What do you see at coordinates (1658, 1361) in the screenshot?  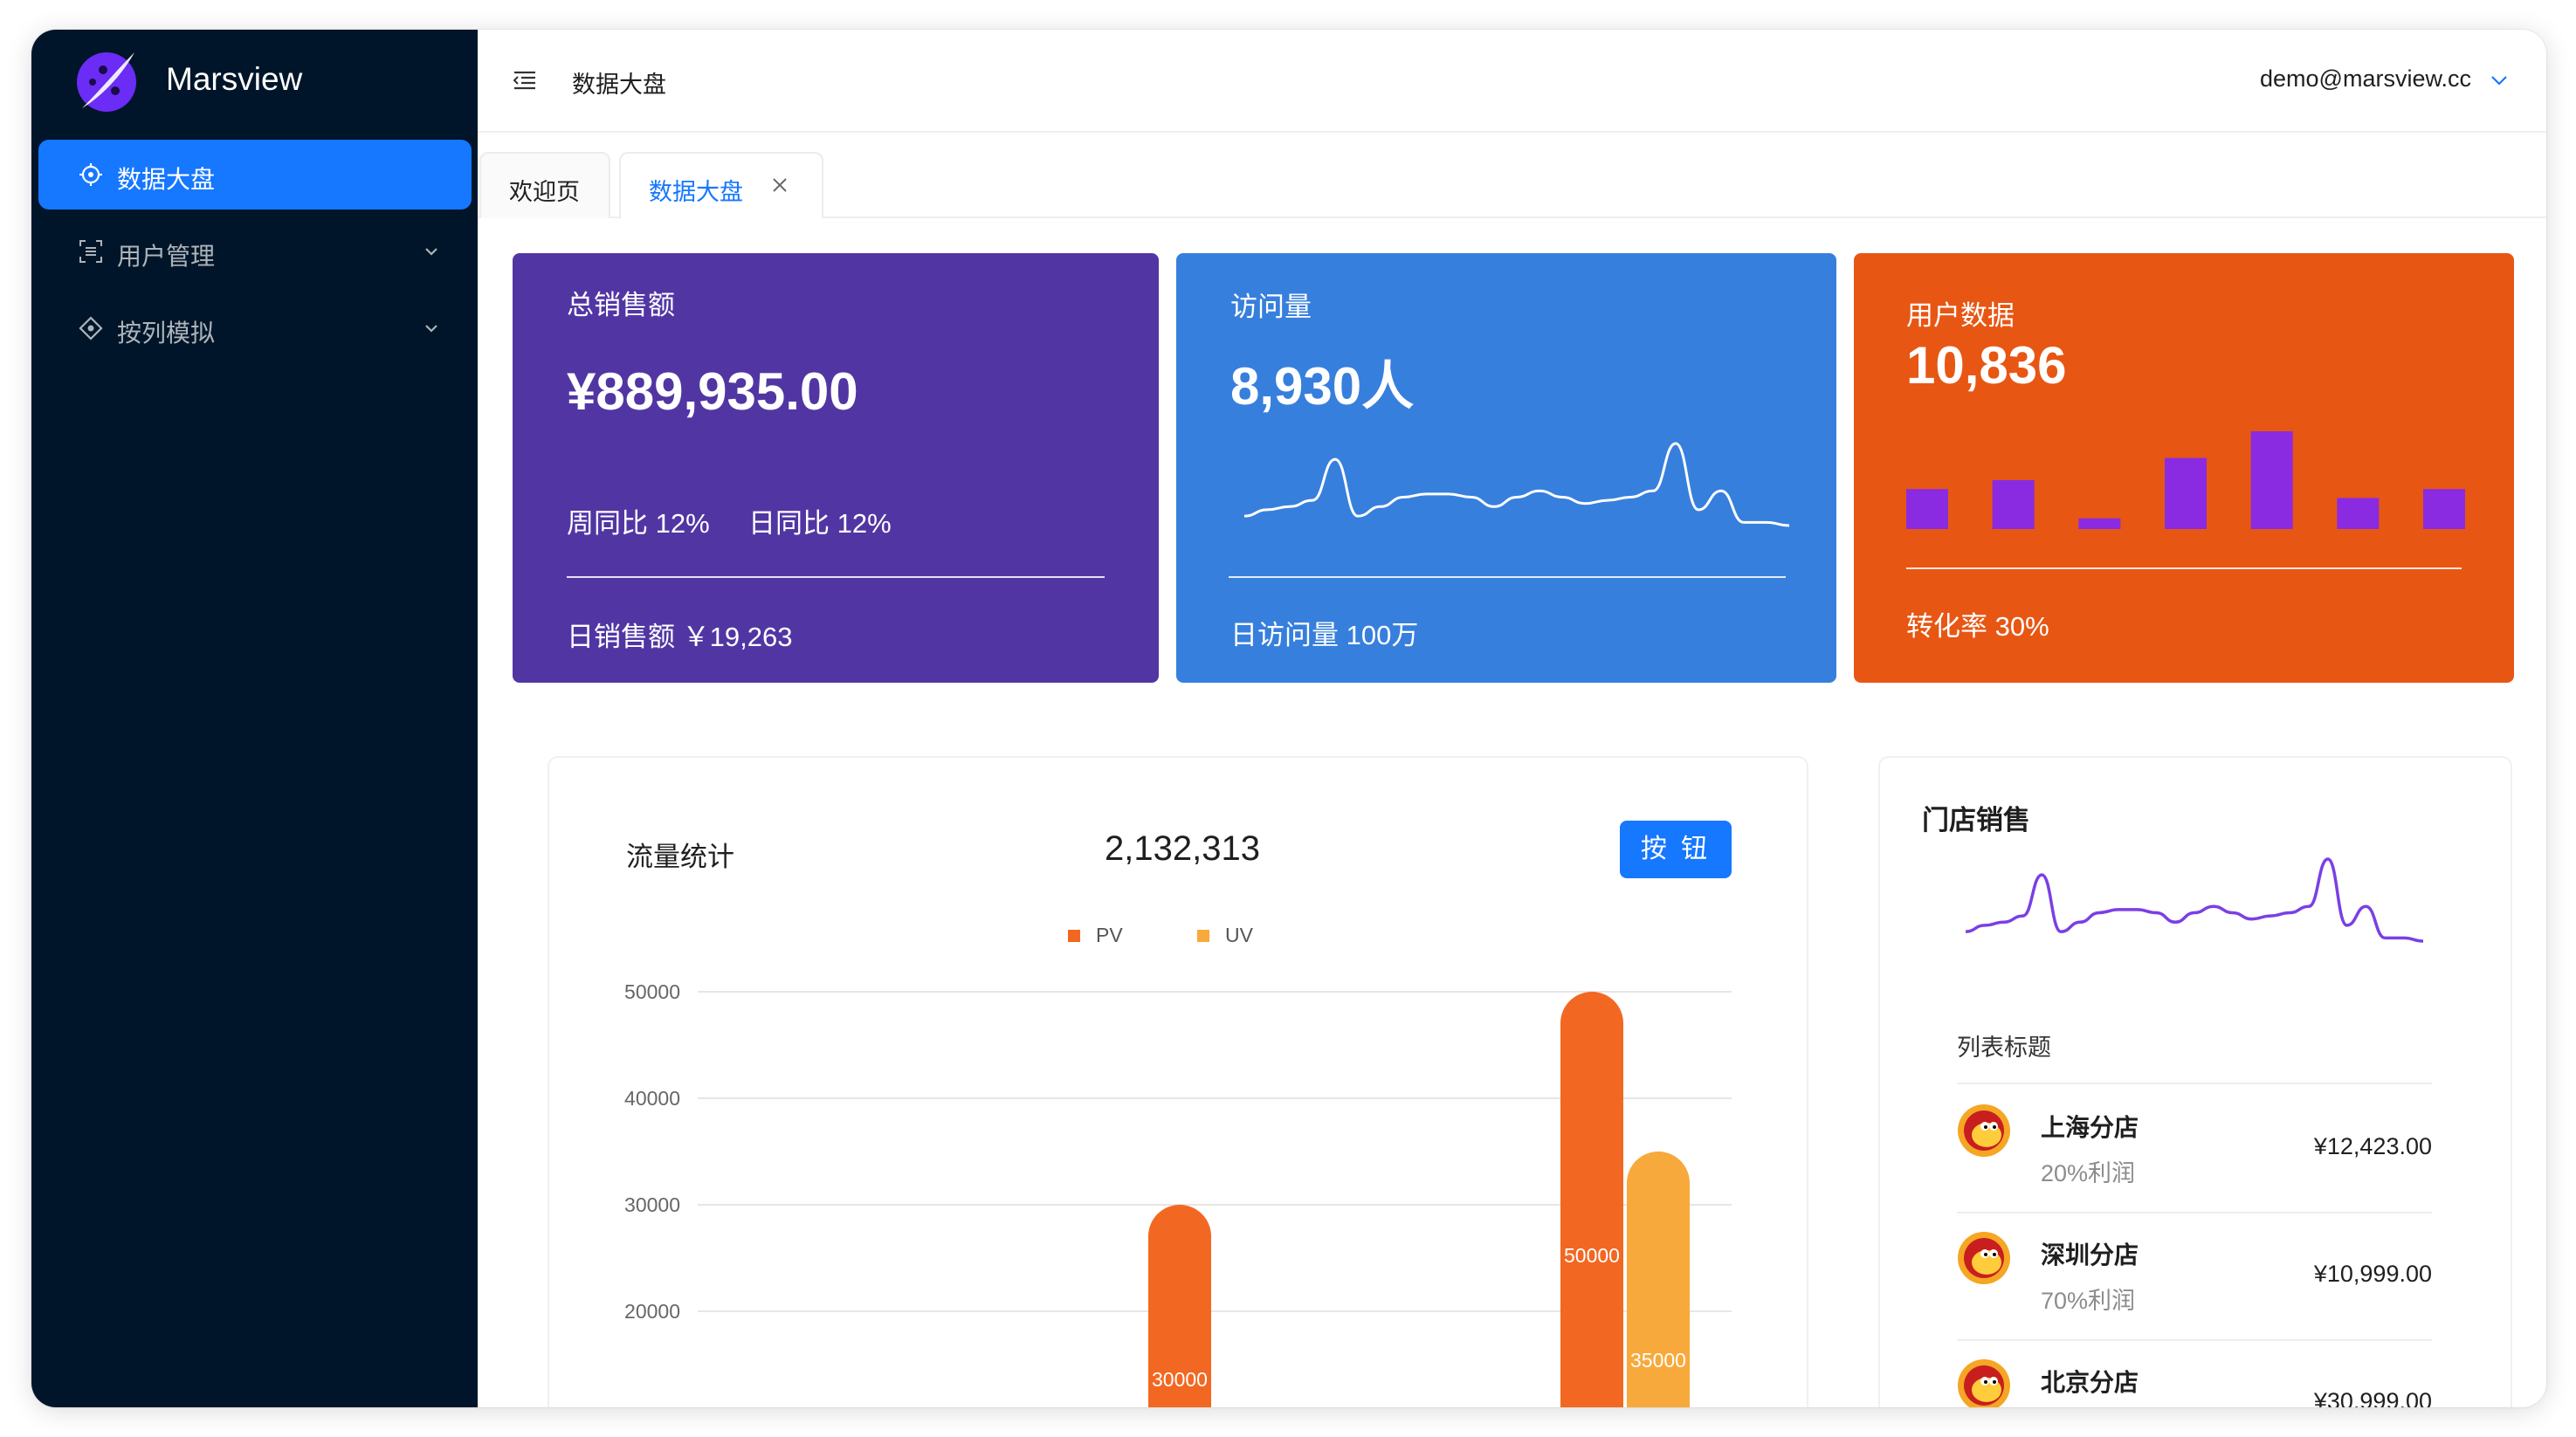 I see `bar-data-label: 35000` at bounding box center [1658, 1361].